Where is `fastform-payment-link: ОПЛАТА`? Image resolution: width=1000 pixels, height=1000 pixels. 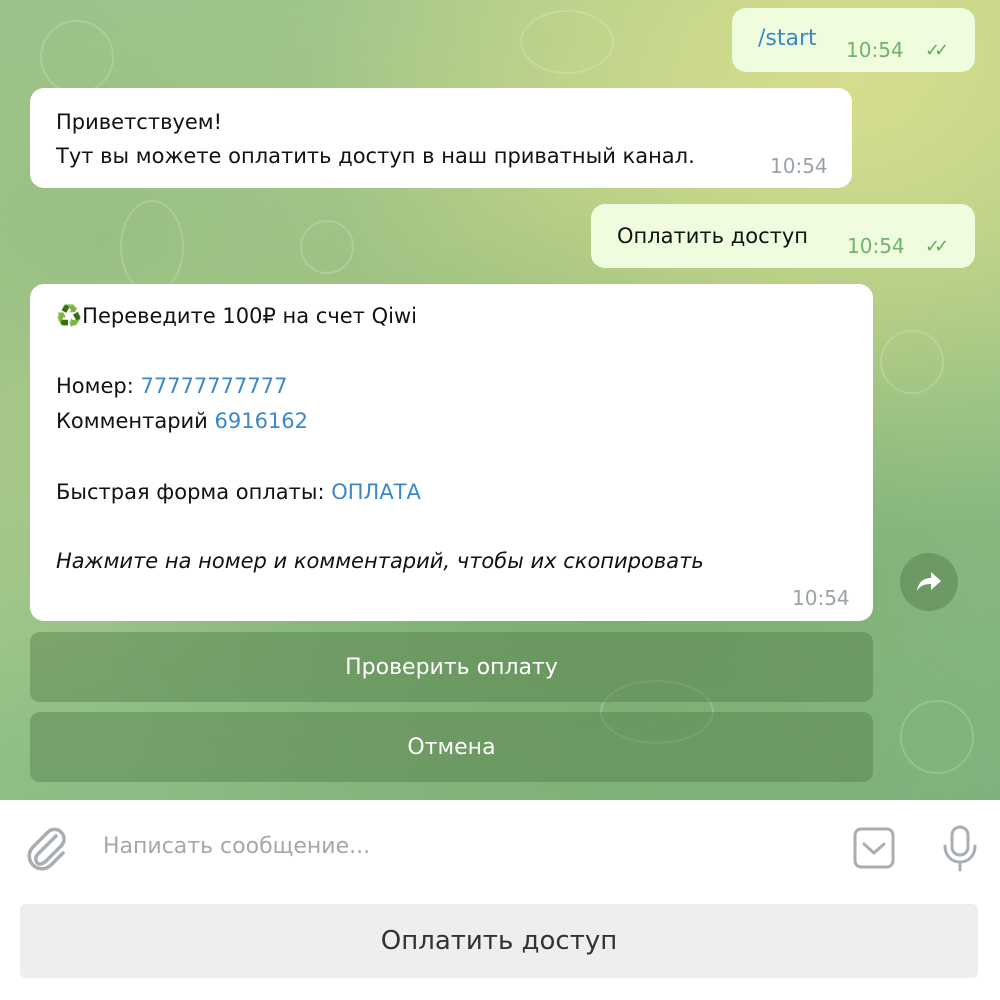 fastform-payment-link: ОПЛАТА is located at coordinates (376, 492).